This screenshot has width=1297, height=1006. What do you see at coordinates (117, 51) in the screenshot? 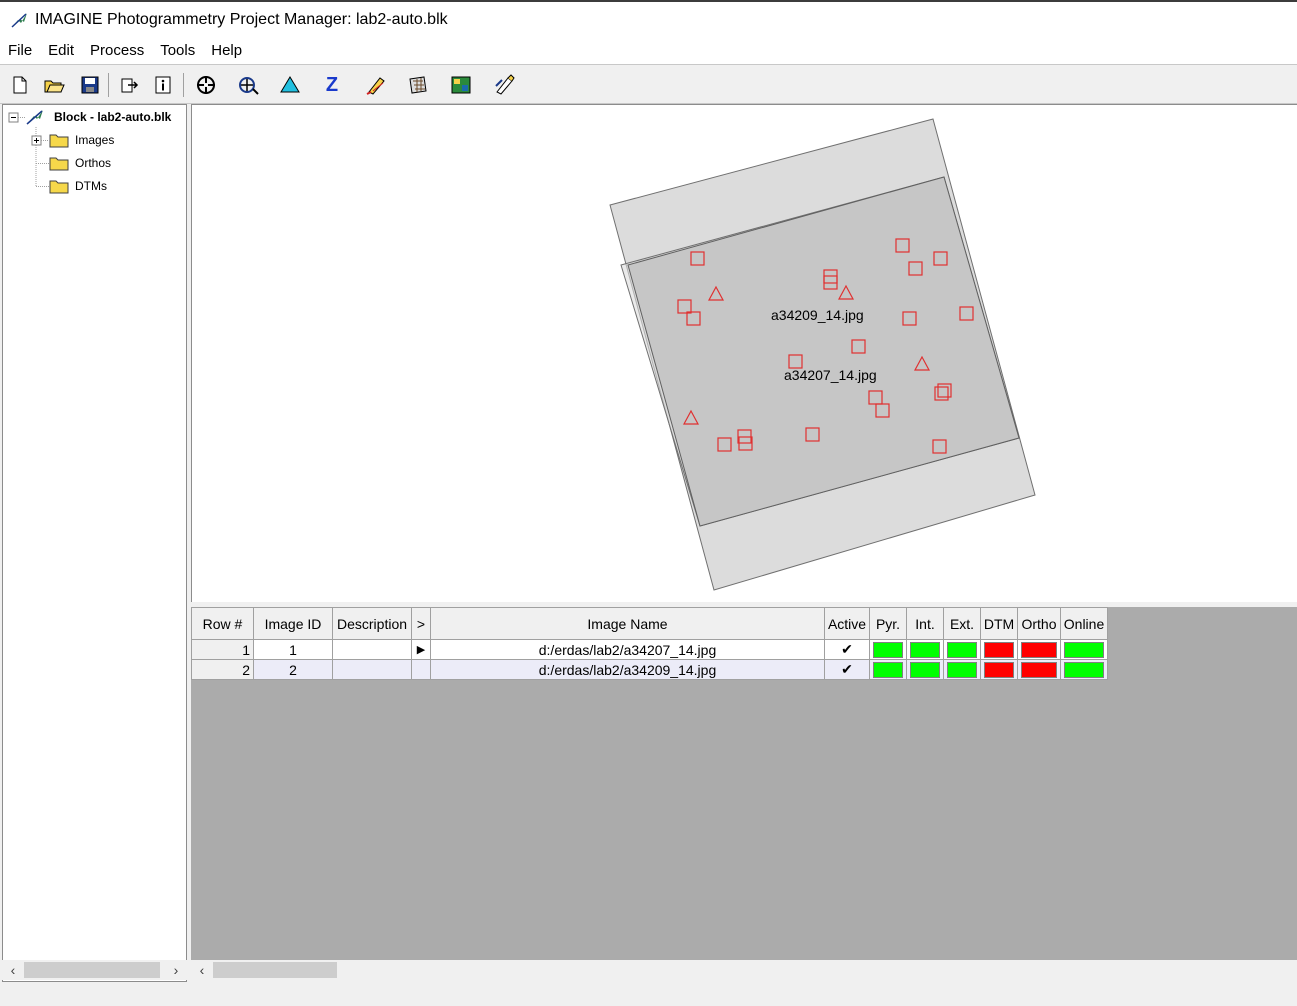
I see `menu-process: Process` at bounding box center [117, 51].